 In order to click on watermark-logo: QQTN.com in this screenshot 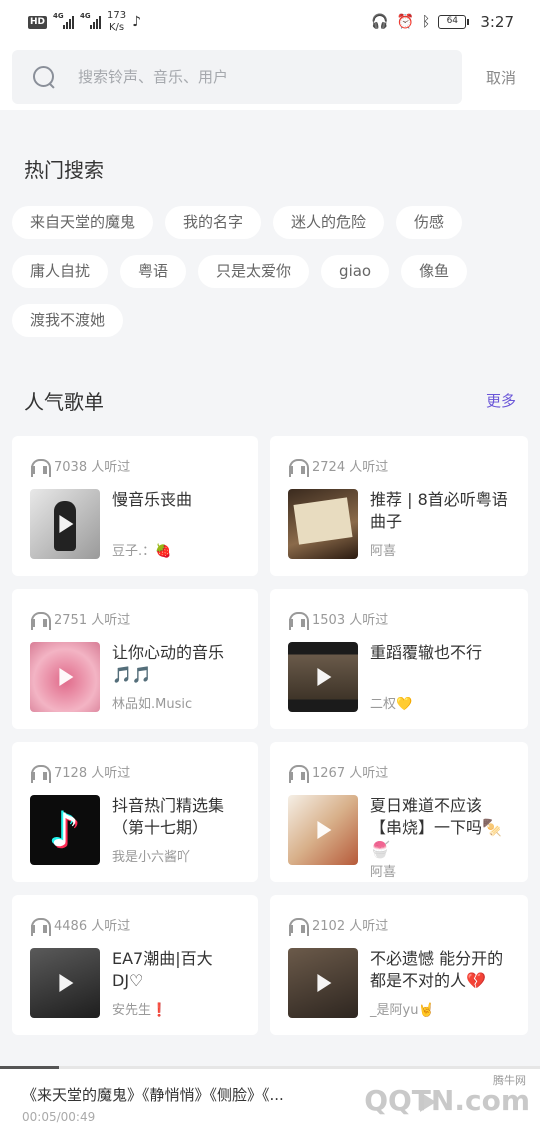, I will do `click(447, 1100)`.